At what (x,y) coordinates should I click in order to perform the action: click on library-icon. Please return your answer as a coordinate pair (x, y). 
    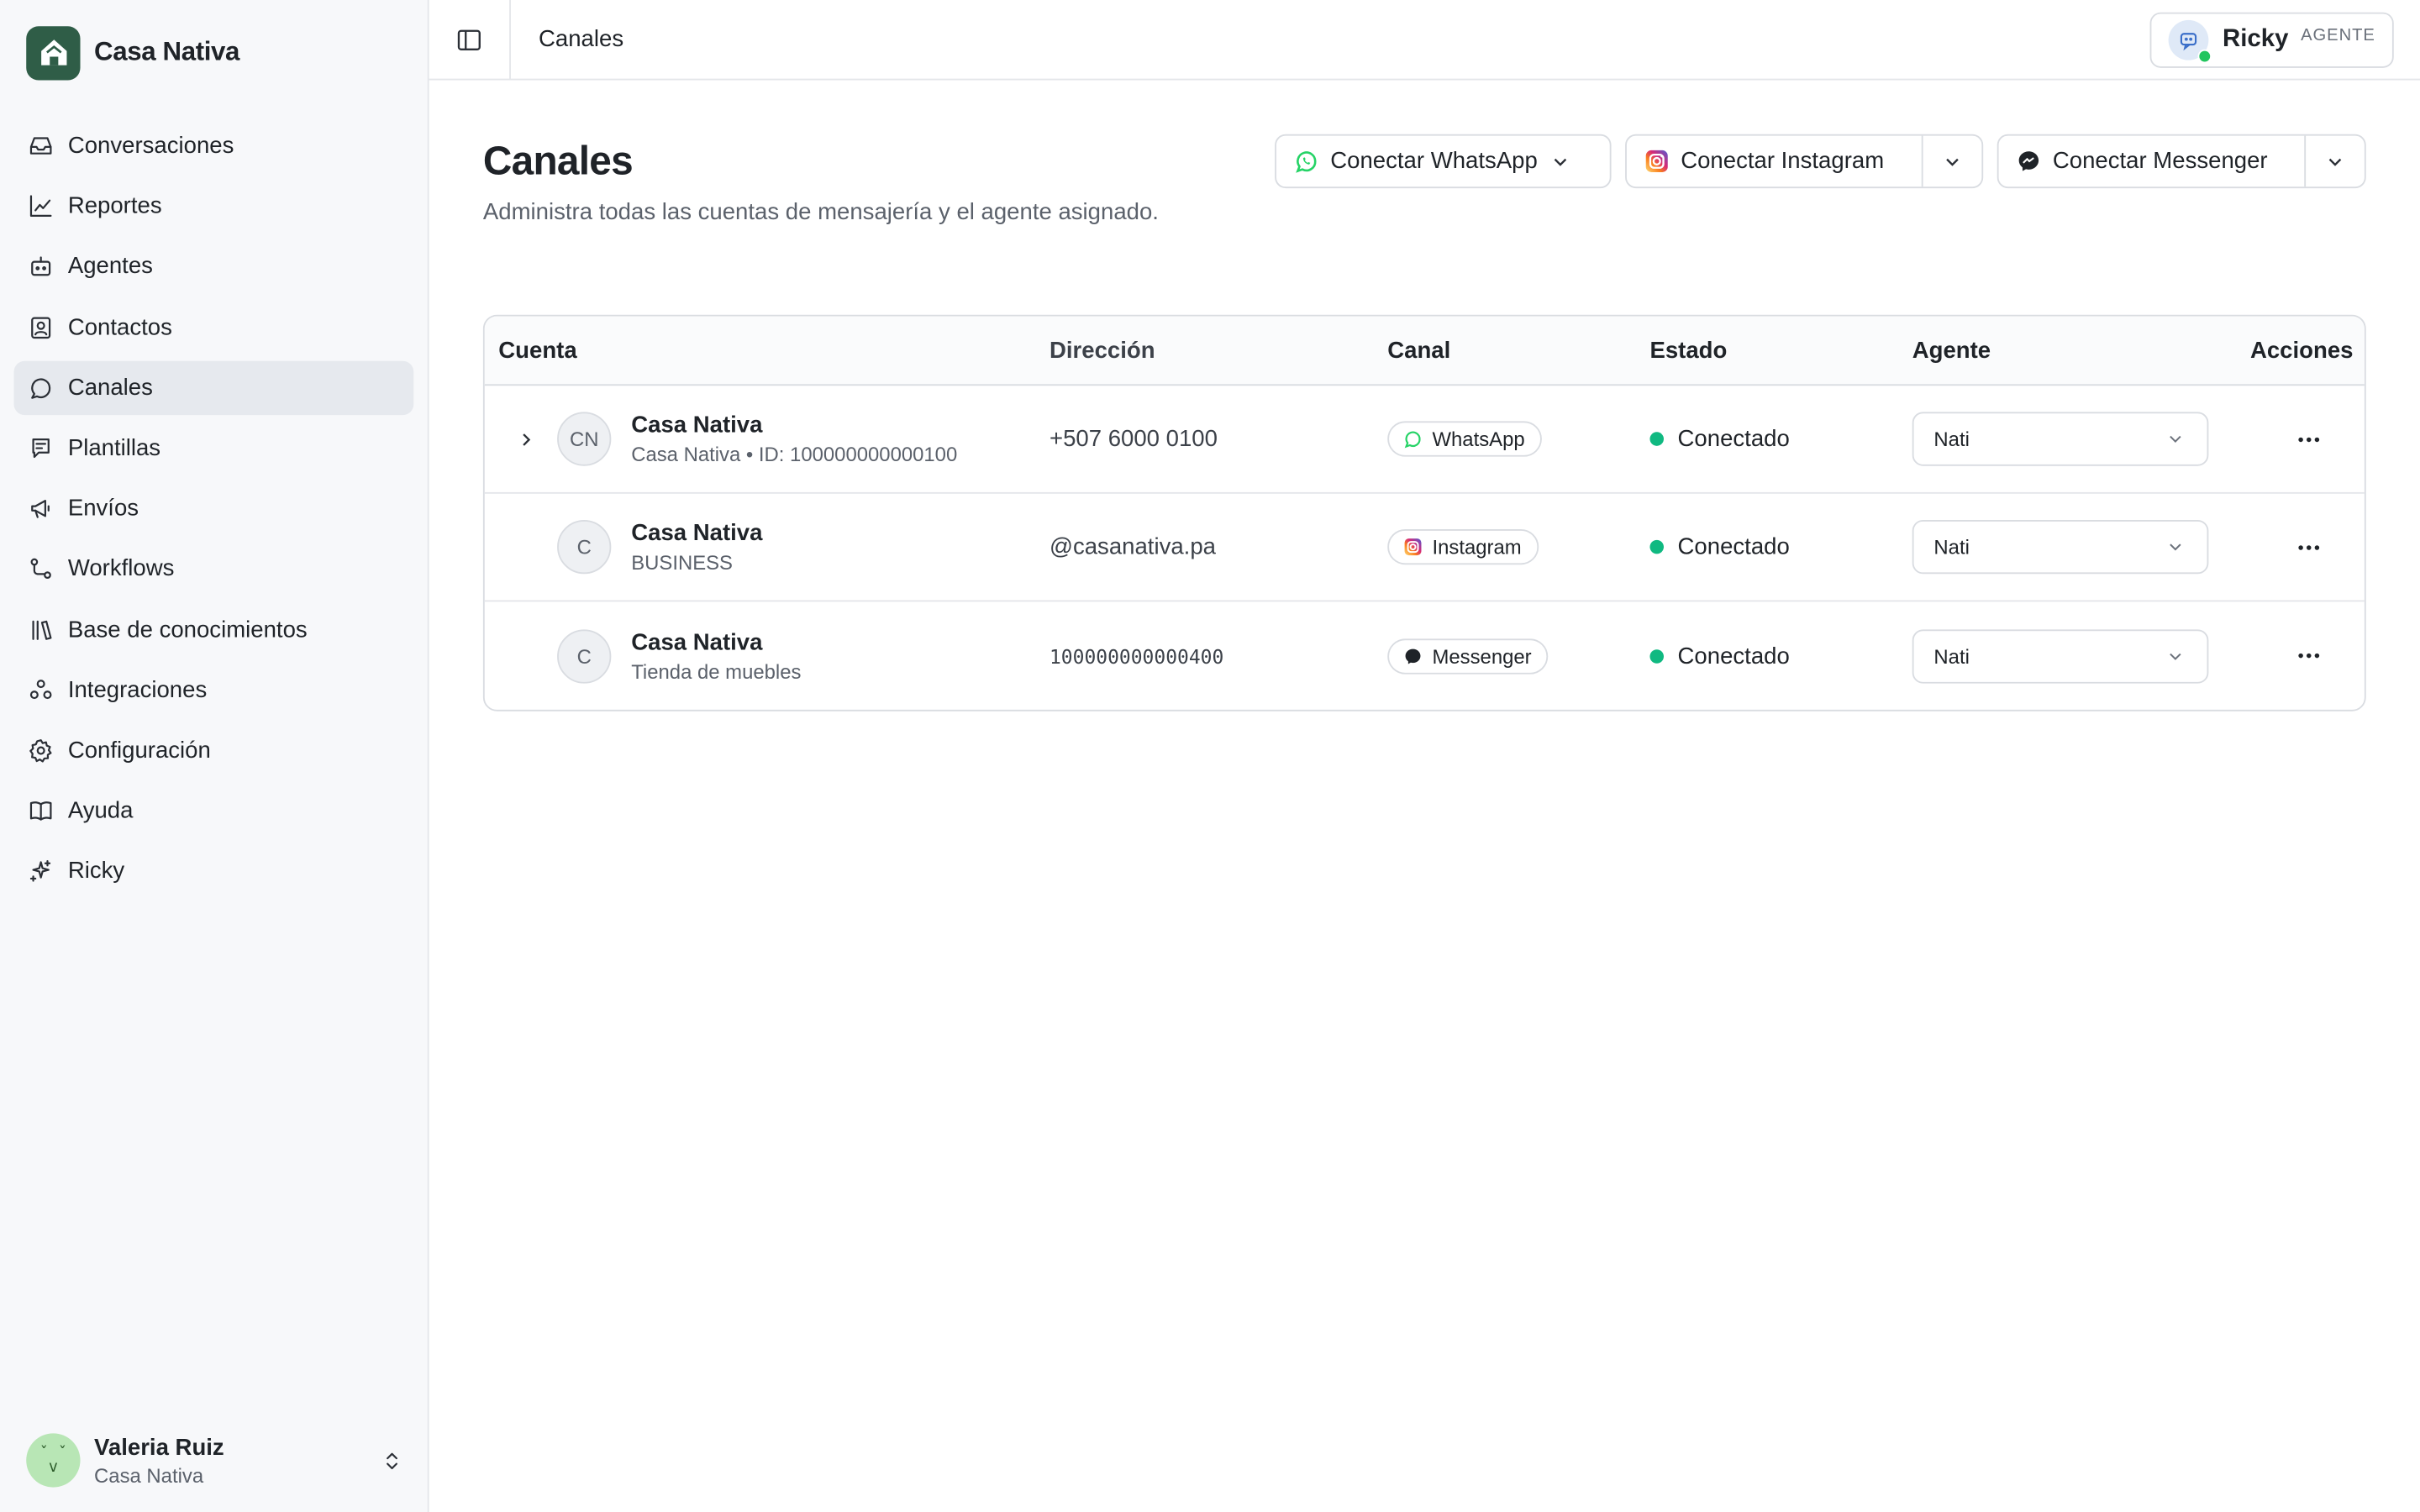
    Looking at the image, I should click on (40, 629).